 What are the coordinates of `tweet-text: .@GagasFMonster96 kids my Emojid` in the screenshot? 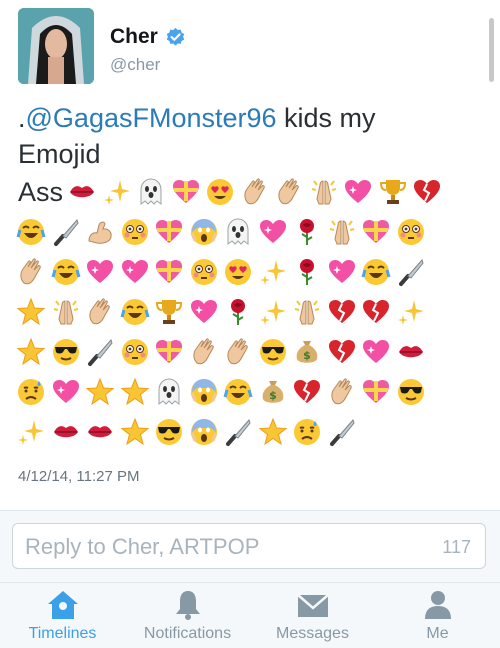 It's located at (248, 136).